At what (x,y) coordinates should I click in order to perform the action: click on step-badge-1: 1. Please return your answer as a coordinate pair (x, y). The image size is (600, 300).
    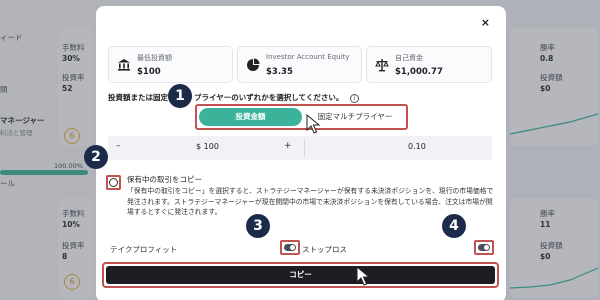
    Looking at the image, I should click on (180, 96).